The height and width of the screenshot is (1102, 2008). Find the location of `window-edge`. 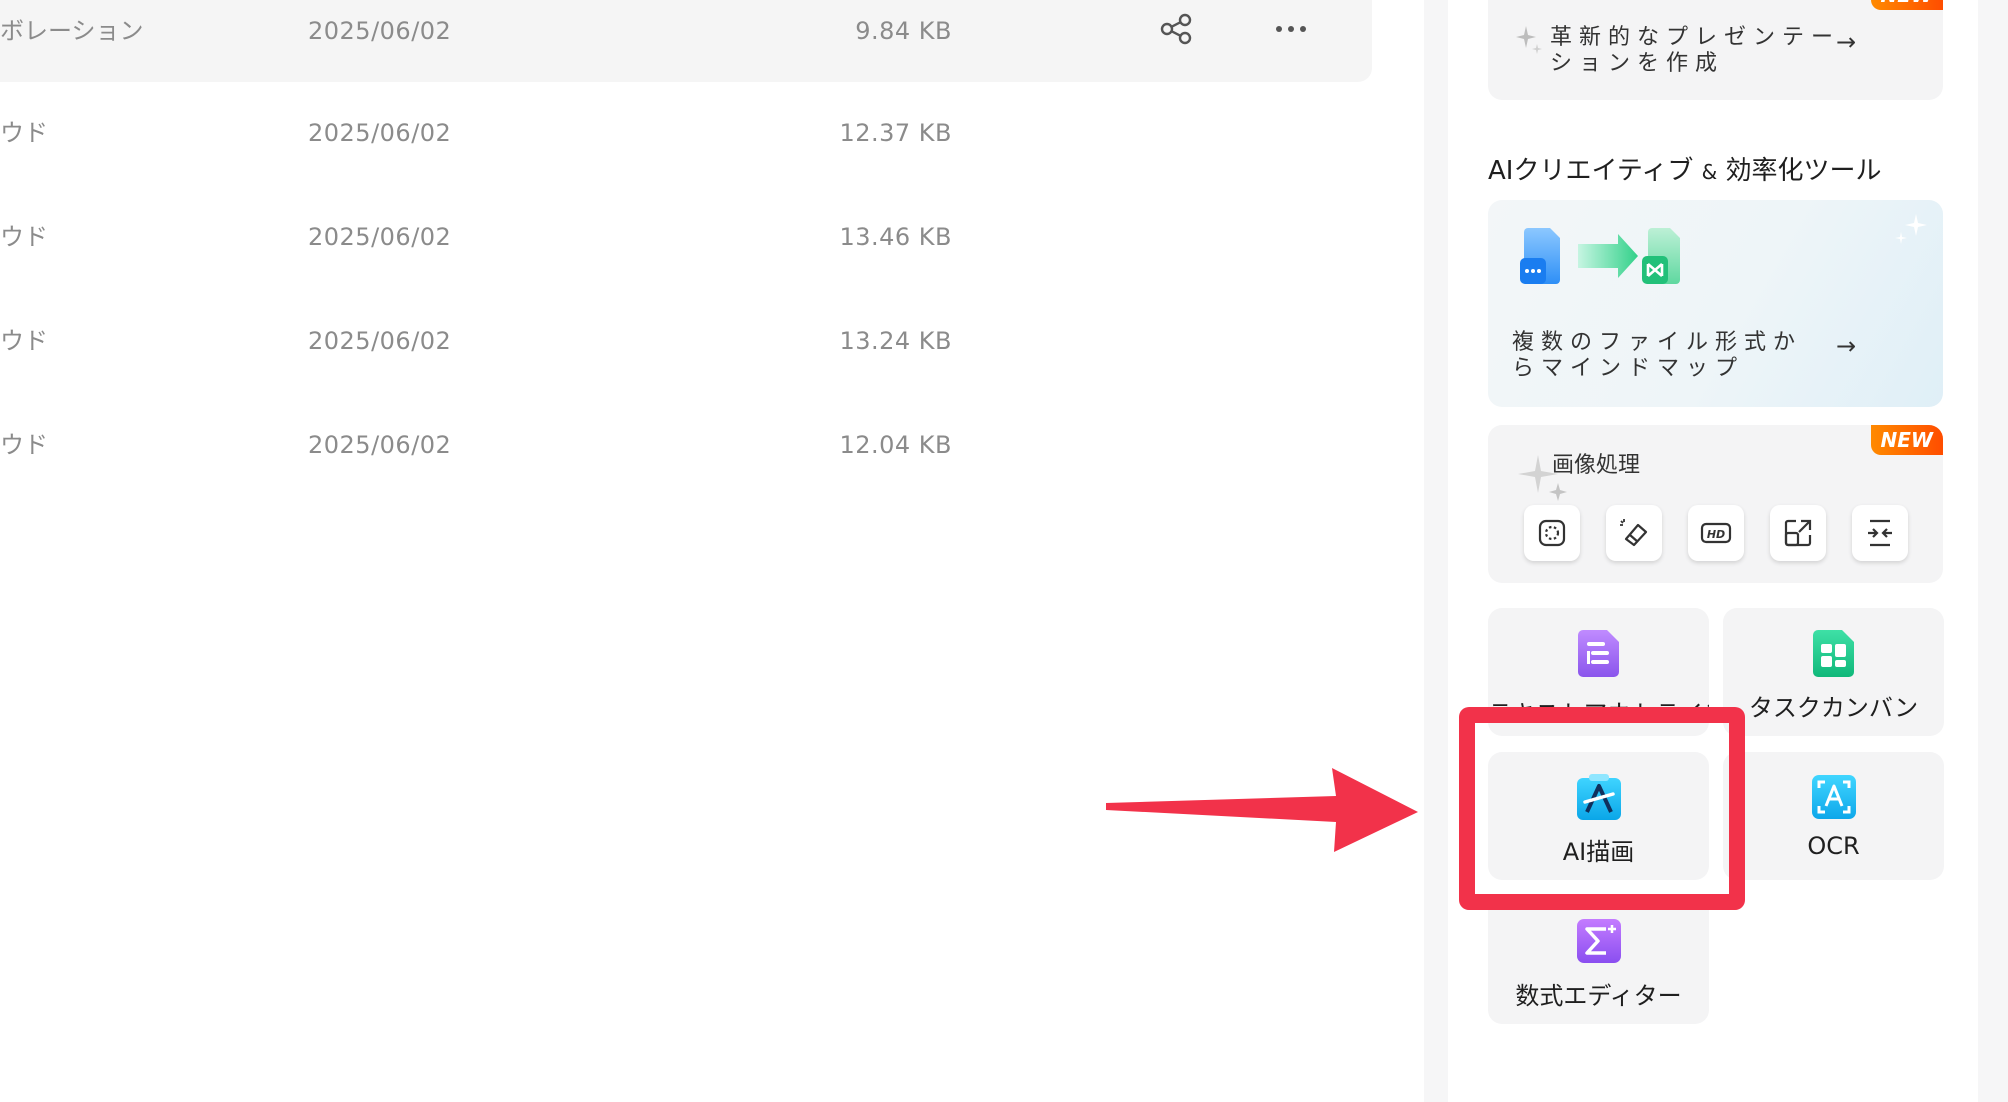

window-edge is located at coordinates (1993, 551).